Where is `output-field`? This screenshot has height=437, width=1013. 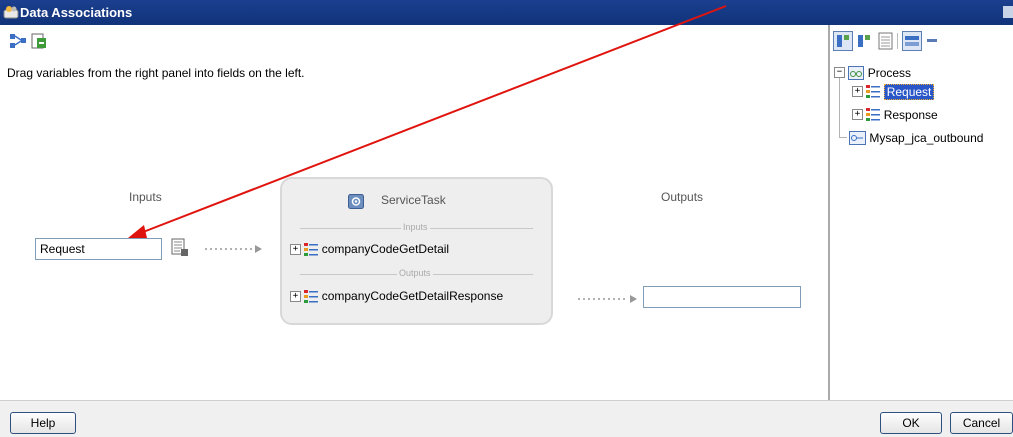
output-field is located at coordinates (722, 297).